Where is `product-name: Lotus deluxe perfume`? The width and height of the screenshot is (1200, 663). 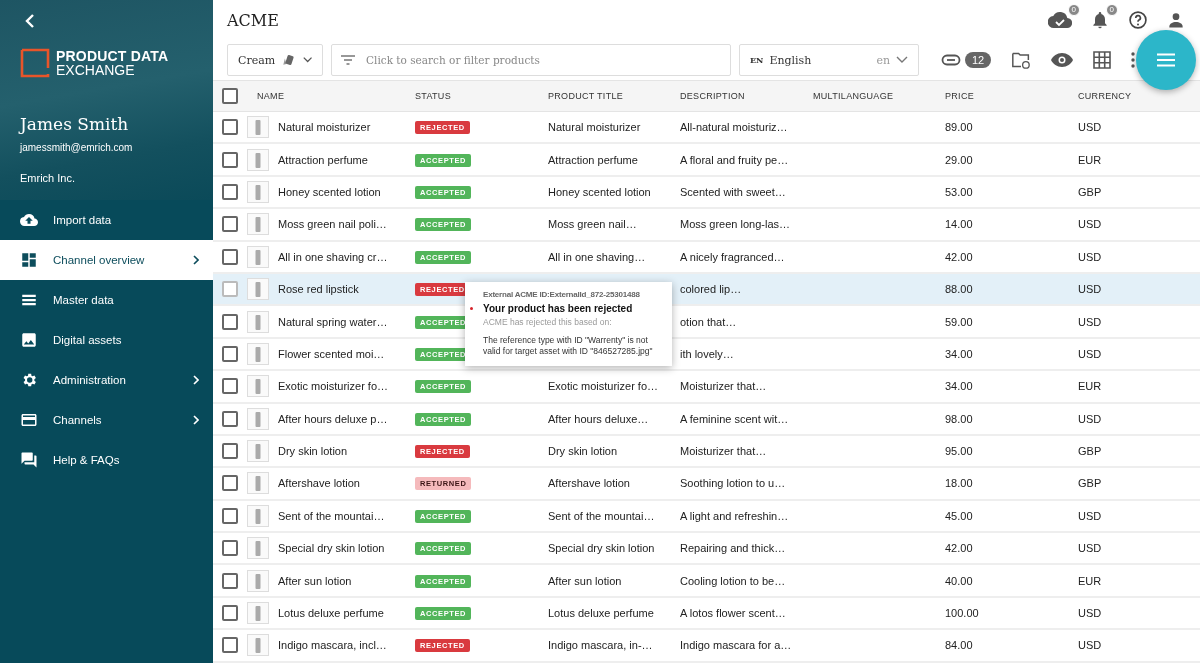 product-name: Lotus deluxe perfume is located at coordinates (331, 613).